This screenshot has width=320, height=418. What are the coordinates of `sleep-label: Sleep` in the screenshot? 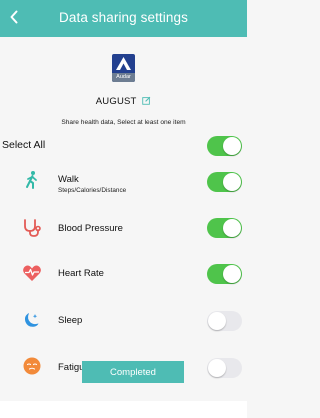 It's located at (70, 320).